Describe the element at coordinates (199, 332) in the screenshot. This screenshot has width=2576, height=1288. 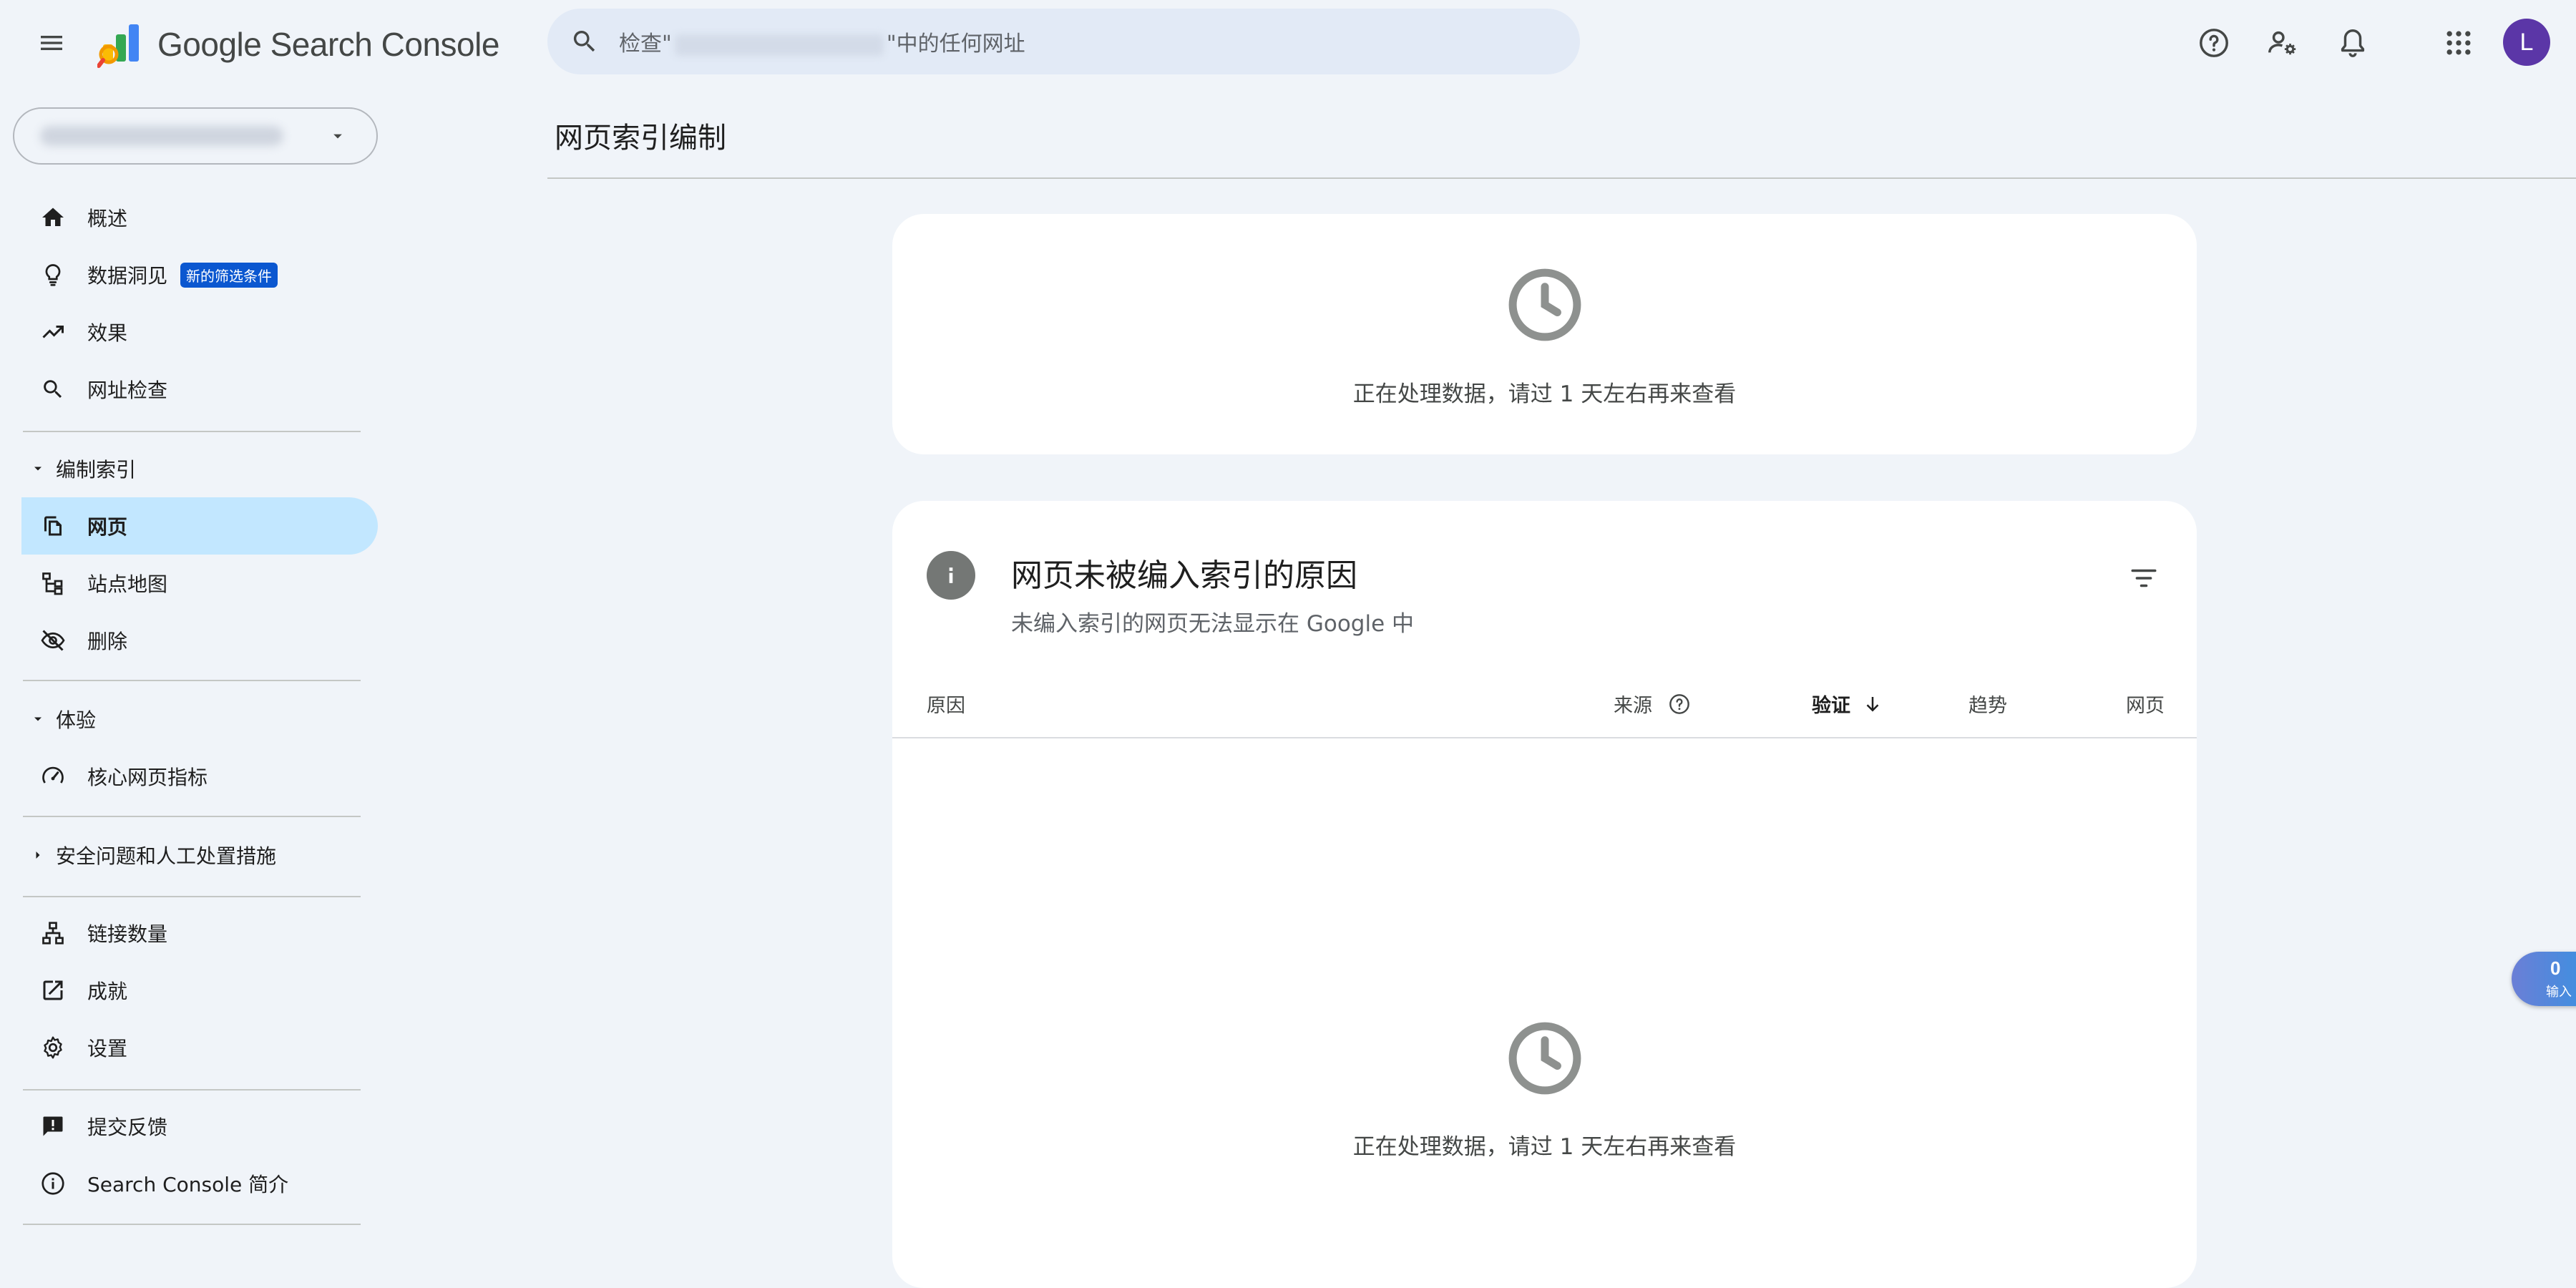
I see `sidebar-item-performance: 效果` at that location.